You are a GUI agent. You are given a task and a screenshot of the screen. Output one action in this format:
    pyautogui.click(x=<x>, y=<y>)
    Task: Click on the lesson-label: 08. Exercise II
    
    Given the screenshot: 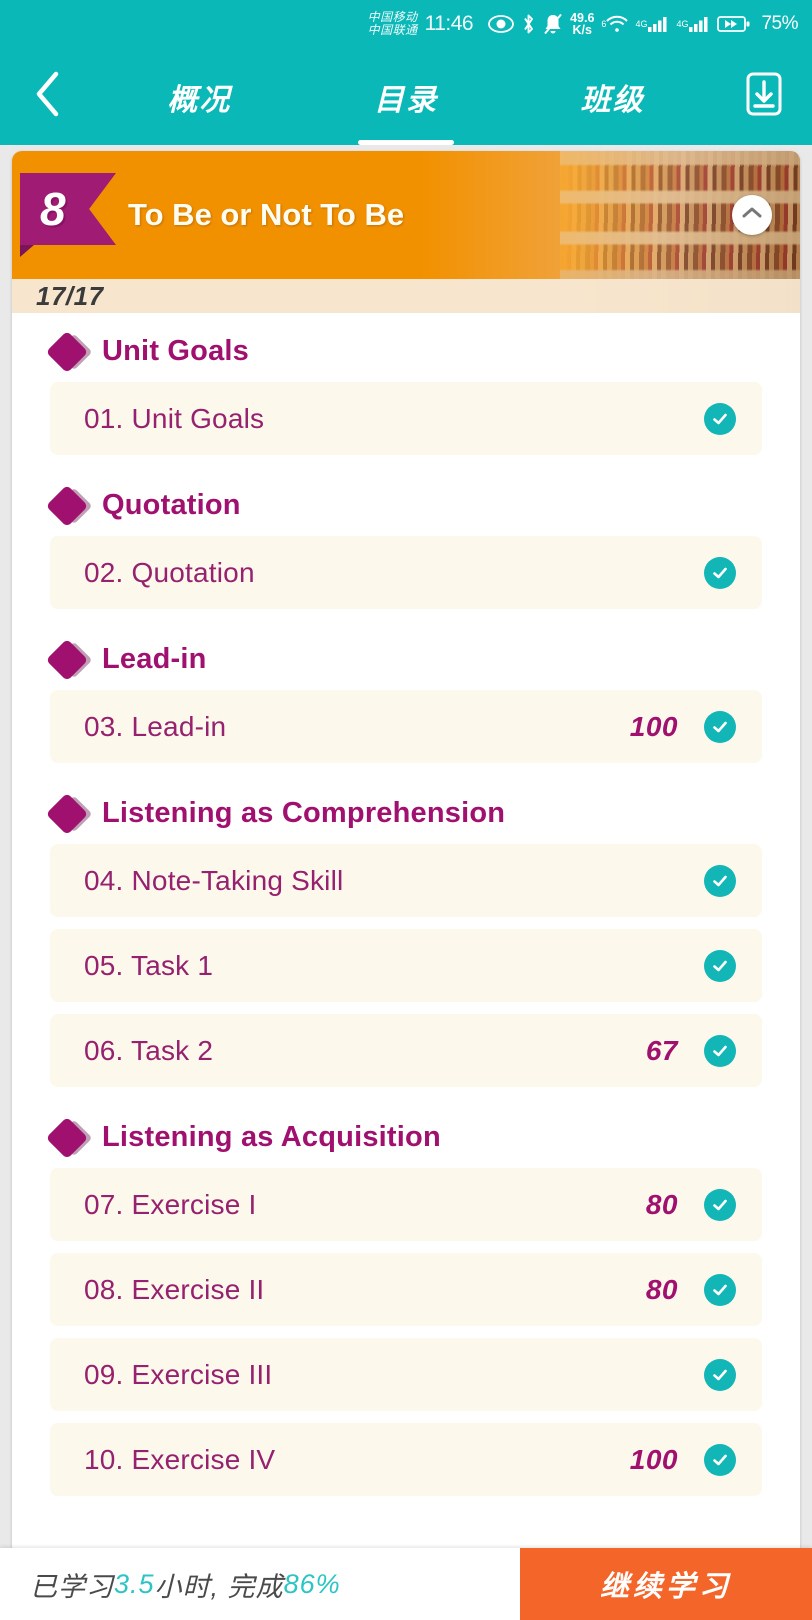 What is the action you would take?
    pyautogui.click(x=174, y=1289)
    